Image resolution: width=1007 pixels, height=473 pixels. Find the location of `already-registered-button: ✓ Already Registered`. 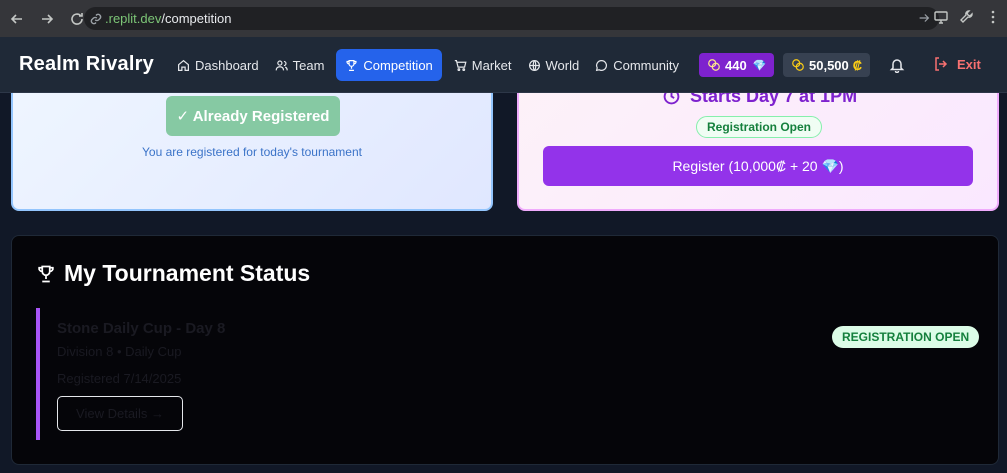

already-registered-button: ✓ Already Registered is located at coordinates (253, 116).